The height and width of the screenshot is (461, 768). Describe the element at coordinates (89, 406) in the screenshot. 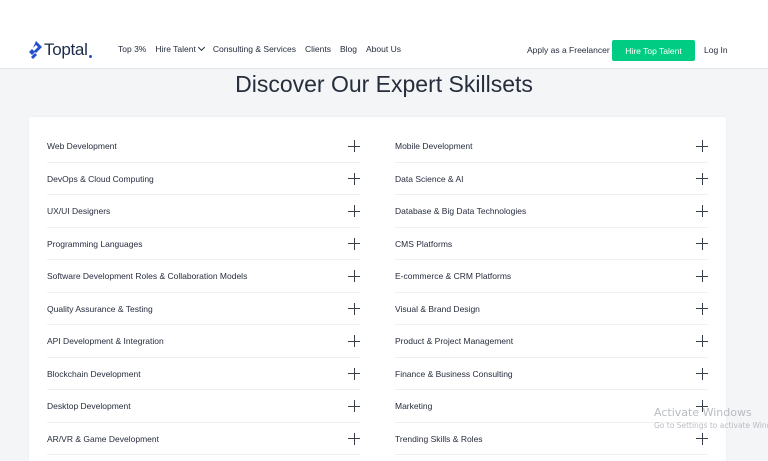

I see `skill-label: Desktop Development` at that location.